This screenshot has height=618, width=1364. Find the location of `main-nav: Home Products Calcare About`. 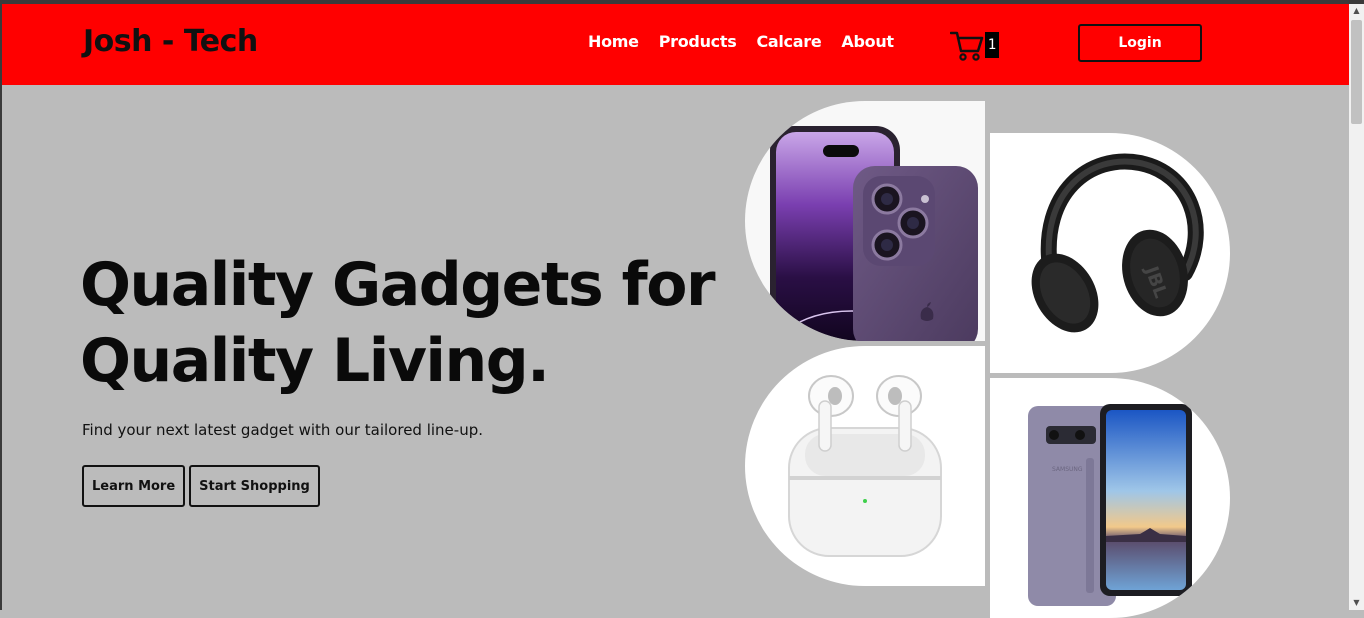

main-nav: Home Products Calcare About is located at coordinates (741, 41).